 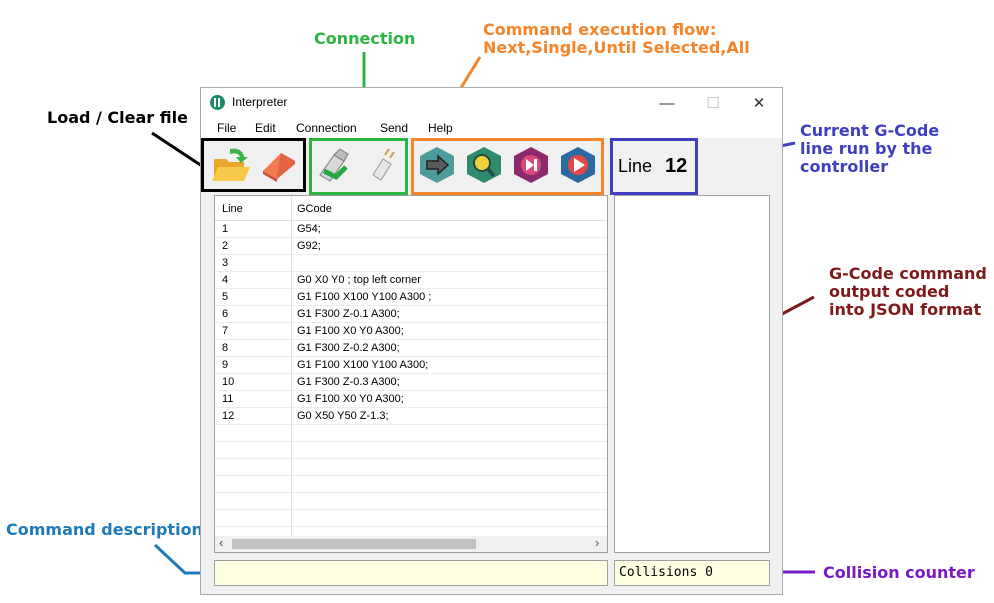 I want to click on cell-line-number: 2, so click(x=225, y=246).